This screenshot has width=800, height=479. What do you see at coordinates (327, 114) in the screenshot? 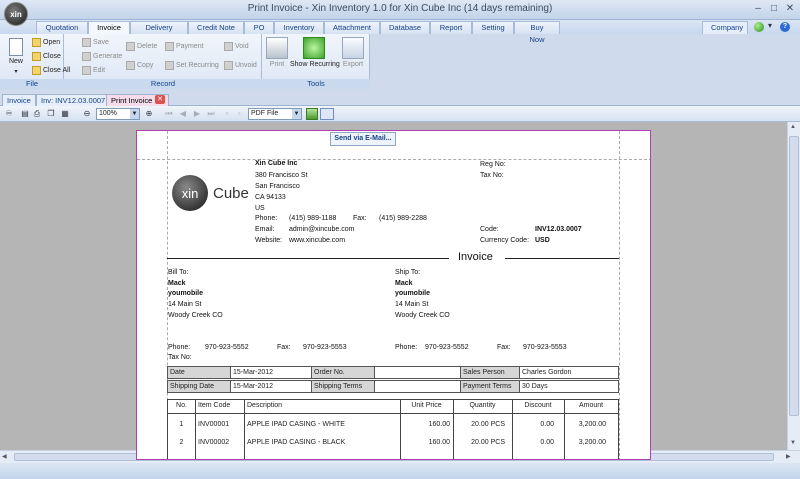
I see `email-icon` at bounding box center [327, 114].